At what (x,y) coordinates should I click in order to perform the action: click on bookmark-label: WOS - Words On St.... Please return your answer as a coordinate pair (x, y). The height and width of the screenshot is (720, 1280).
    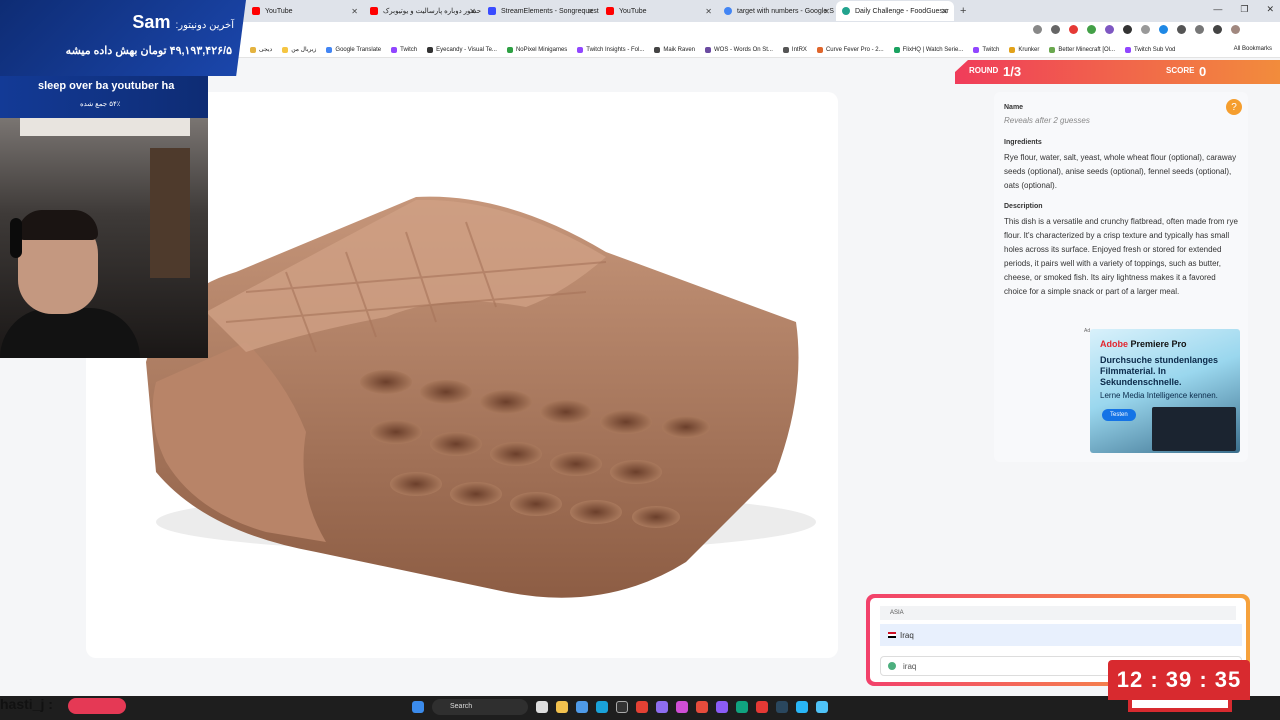
    Looking at the image, I should click on (743, 49).